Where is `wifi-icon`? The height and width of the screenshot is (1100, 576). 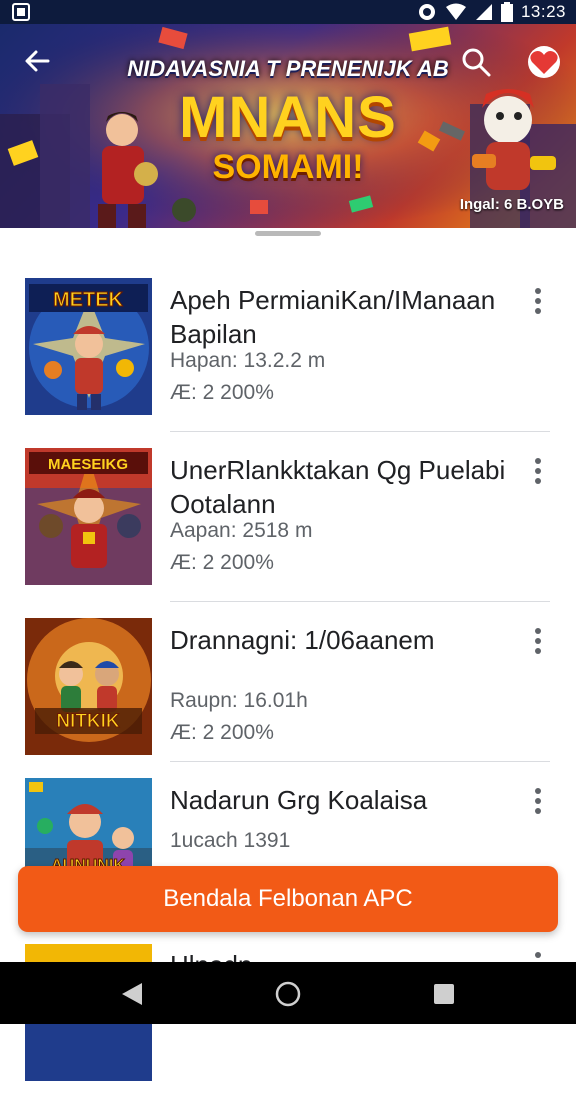
wifi-icon is located at coordinates (455, 11).